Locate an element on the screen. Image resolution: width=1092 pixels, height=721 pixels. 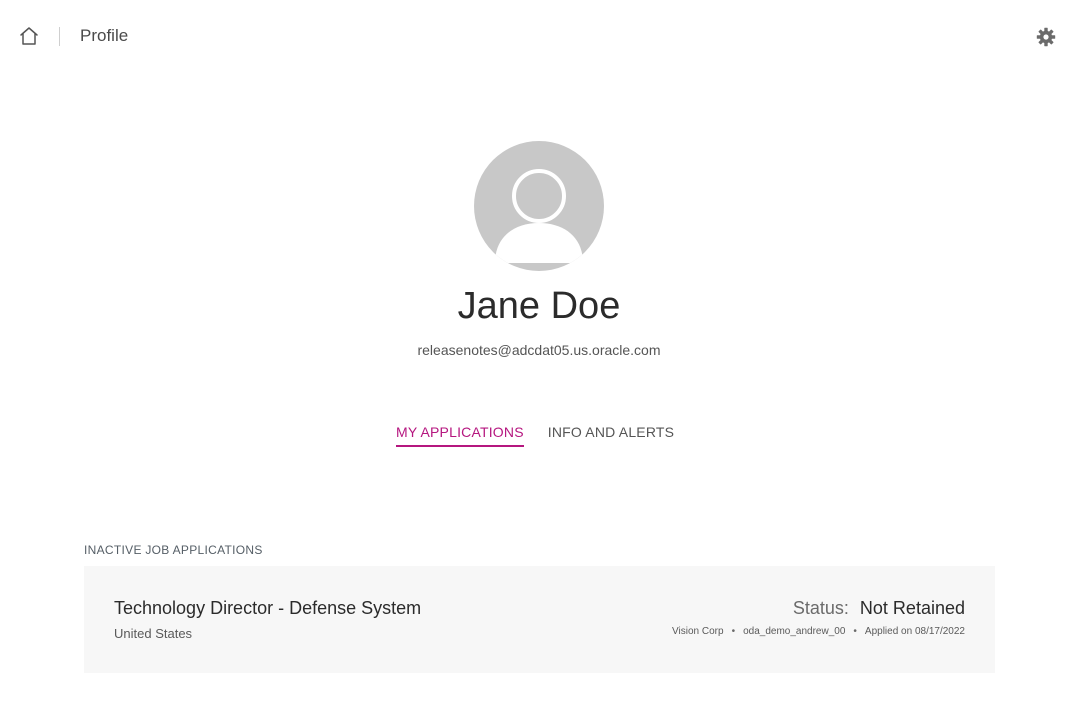
avatar is located at coordinates (539, 206).